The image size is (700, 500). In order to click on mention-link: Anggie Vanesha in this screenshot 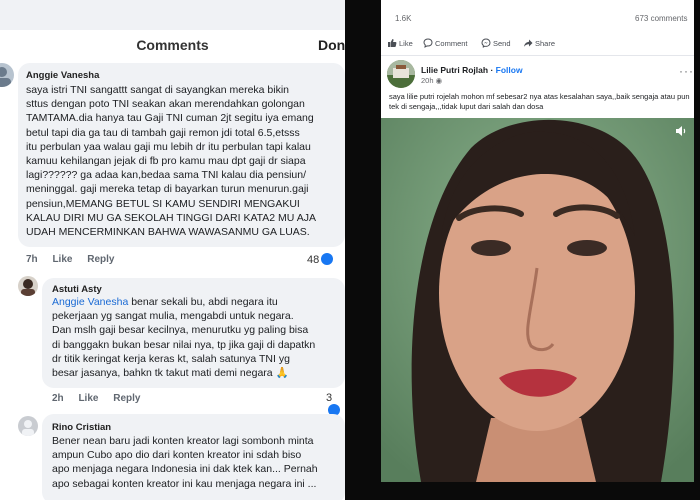, I will do `click(90, 302)`.